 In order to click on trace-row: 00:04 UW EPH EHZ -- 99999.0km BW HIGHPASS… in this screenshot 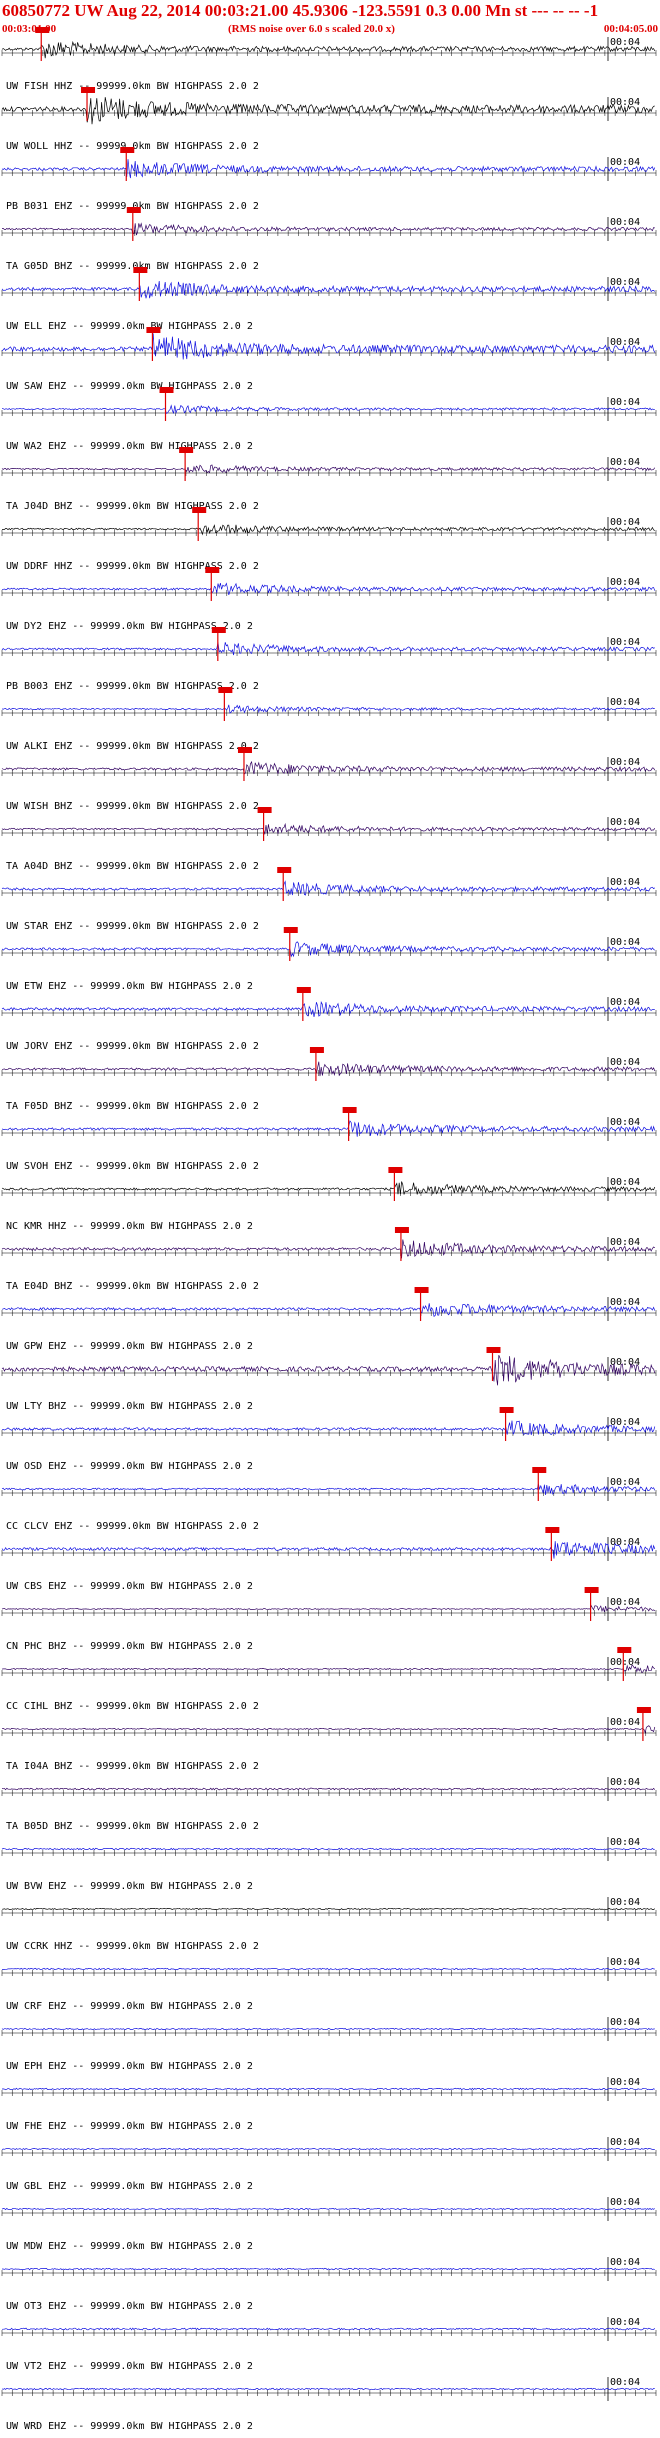, I will do `click(329, 2044)`.